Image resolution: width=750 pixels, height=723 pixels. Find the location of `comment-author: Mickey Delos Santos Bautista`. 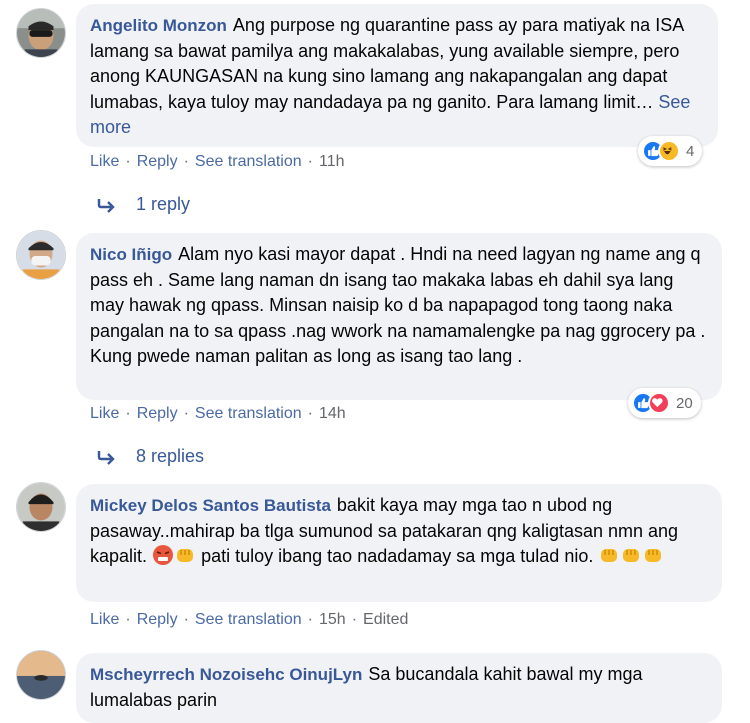

comment-author: Mickey Delos Santos Bautista is located at coordinates (210, 505).